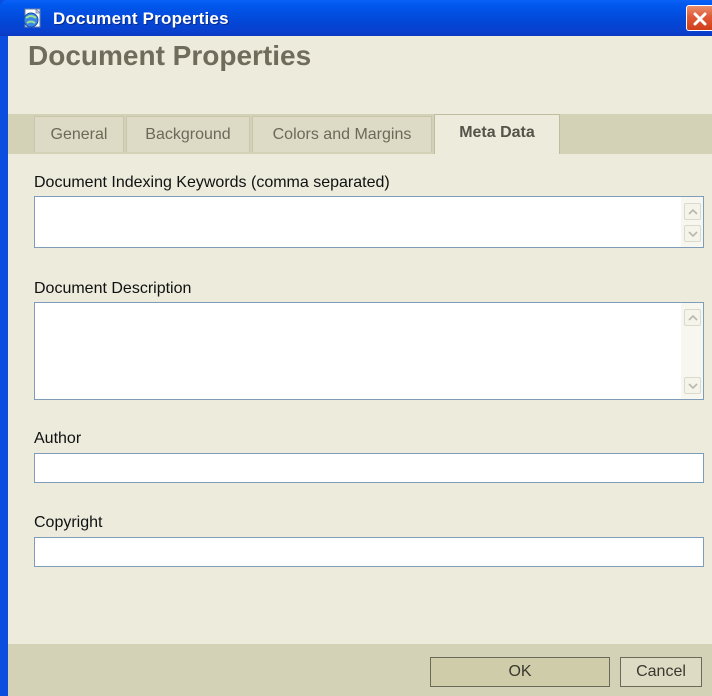  What do you see at coordinates (369, 552) in the screenshot?
I see `copyright-input` at bounding box center [369, 552].